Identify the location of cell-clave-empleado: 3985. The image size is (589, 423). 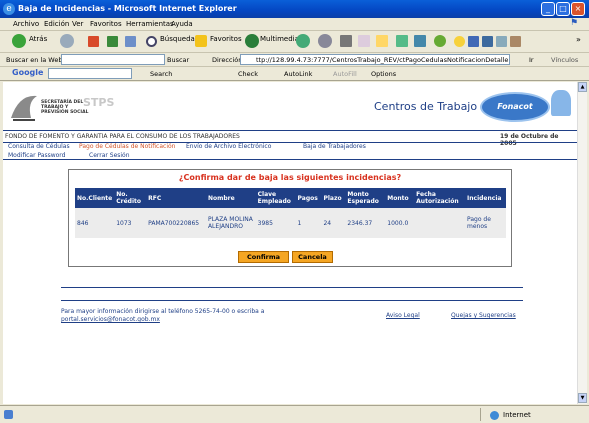
(275, 223).